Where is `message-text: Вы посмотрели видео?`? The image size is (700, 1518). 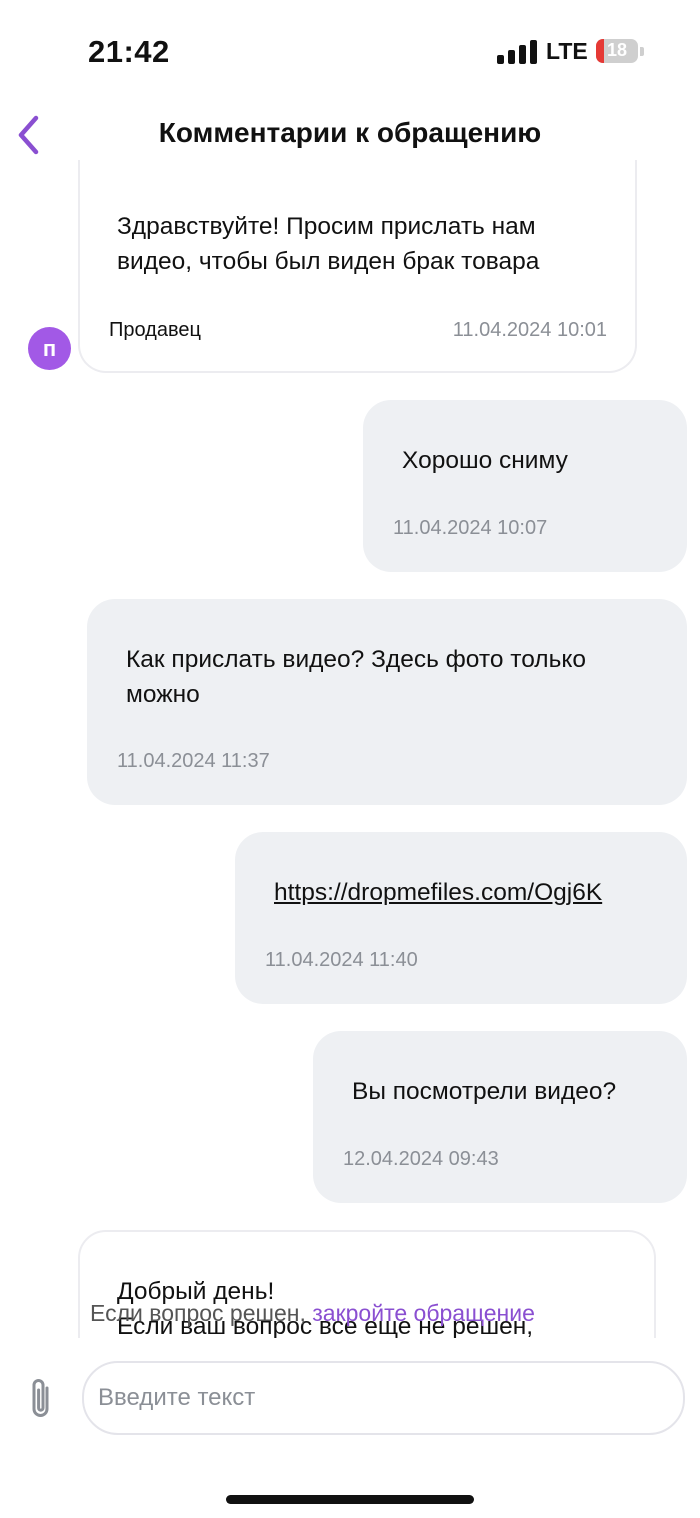
message-text: Вы посмотрели видео? is located at coordinates (484, 1091).